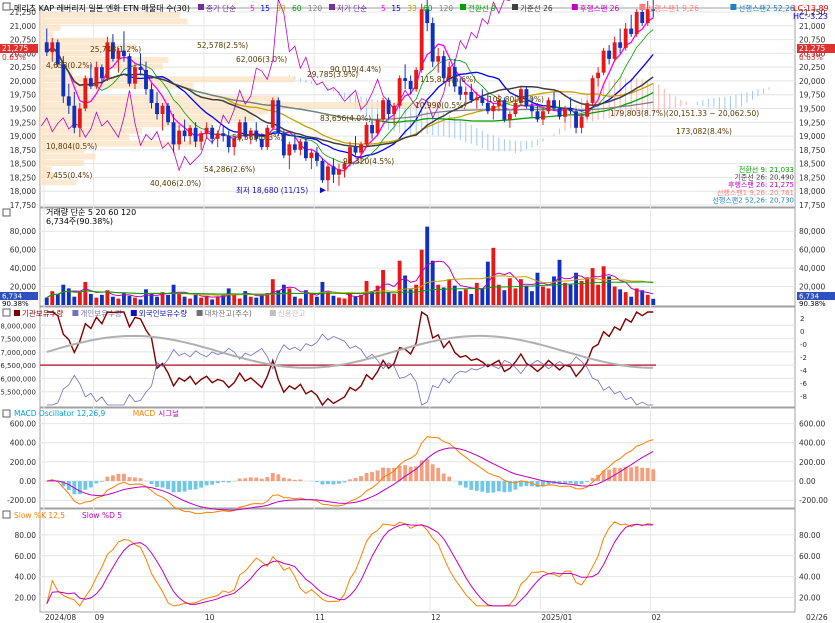  Describe the element at coordinates (448, 79) in the screenshot. I see `annotation-label: 115,816(5.6%)` at that location.